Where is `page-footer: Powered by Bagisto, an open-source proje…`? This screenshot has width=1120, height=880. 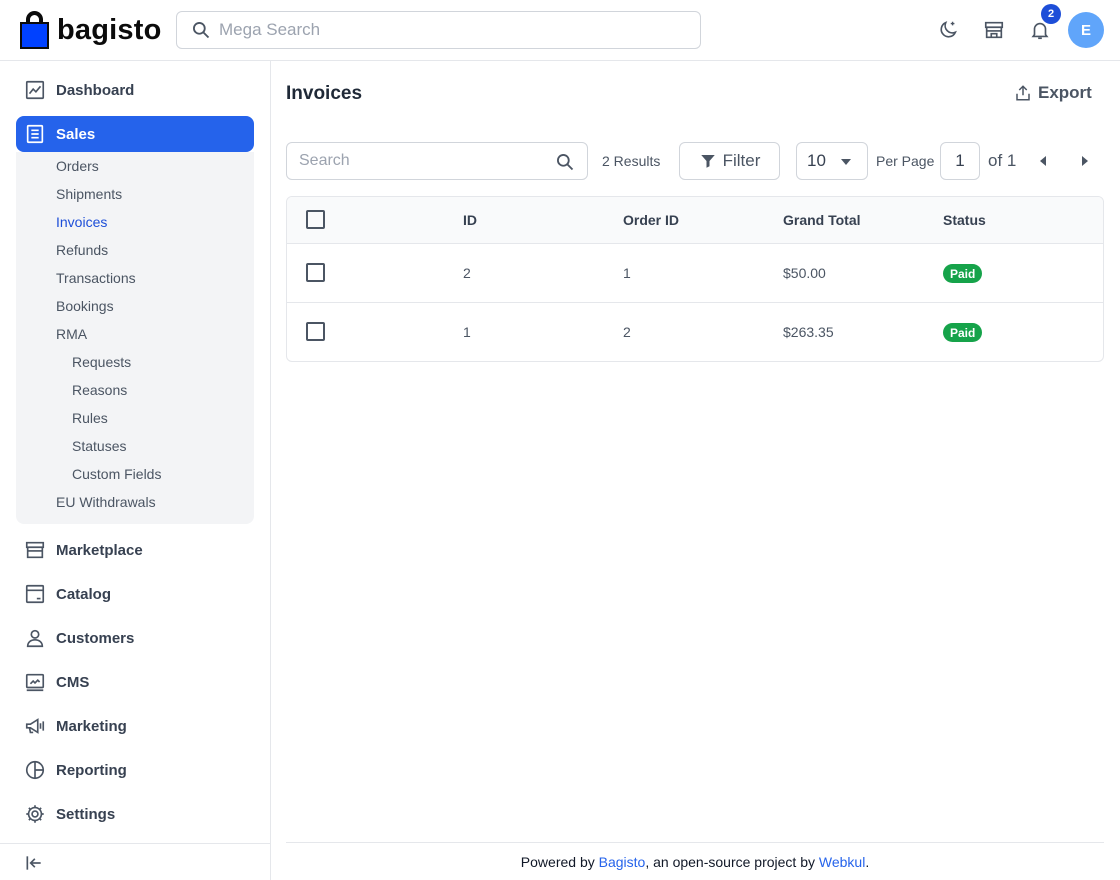
page-footer: Powered by Bagisto, an open-source proje… is located at coordinates (695, 861).